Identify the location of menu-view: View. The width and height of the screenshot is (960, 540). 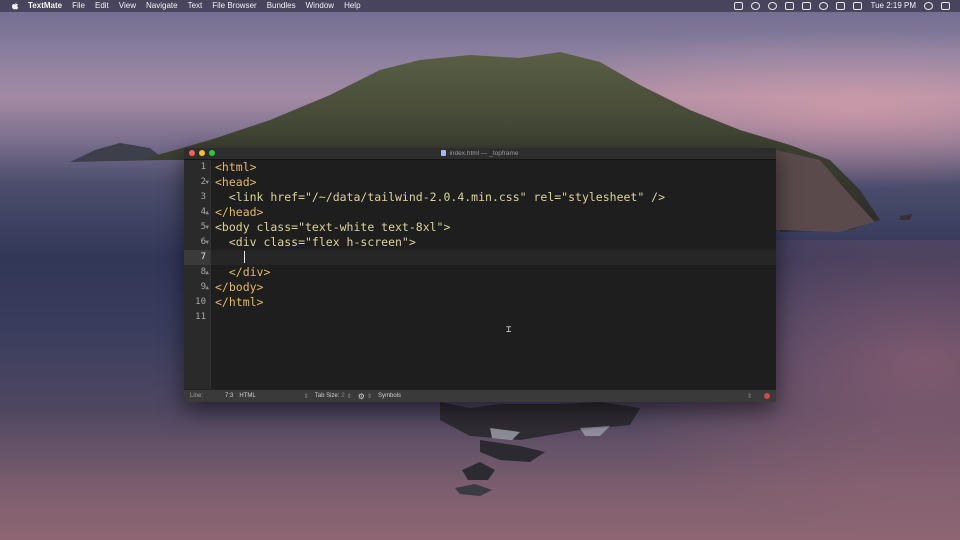
(127, 6).